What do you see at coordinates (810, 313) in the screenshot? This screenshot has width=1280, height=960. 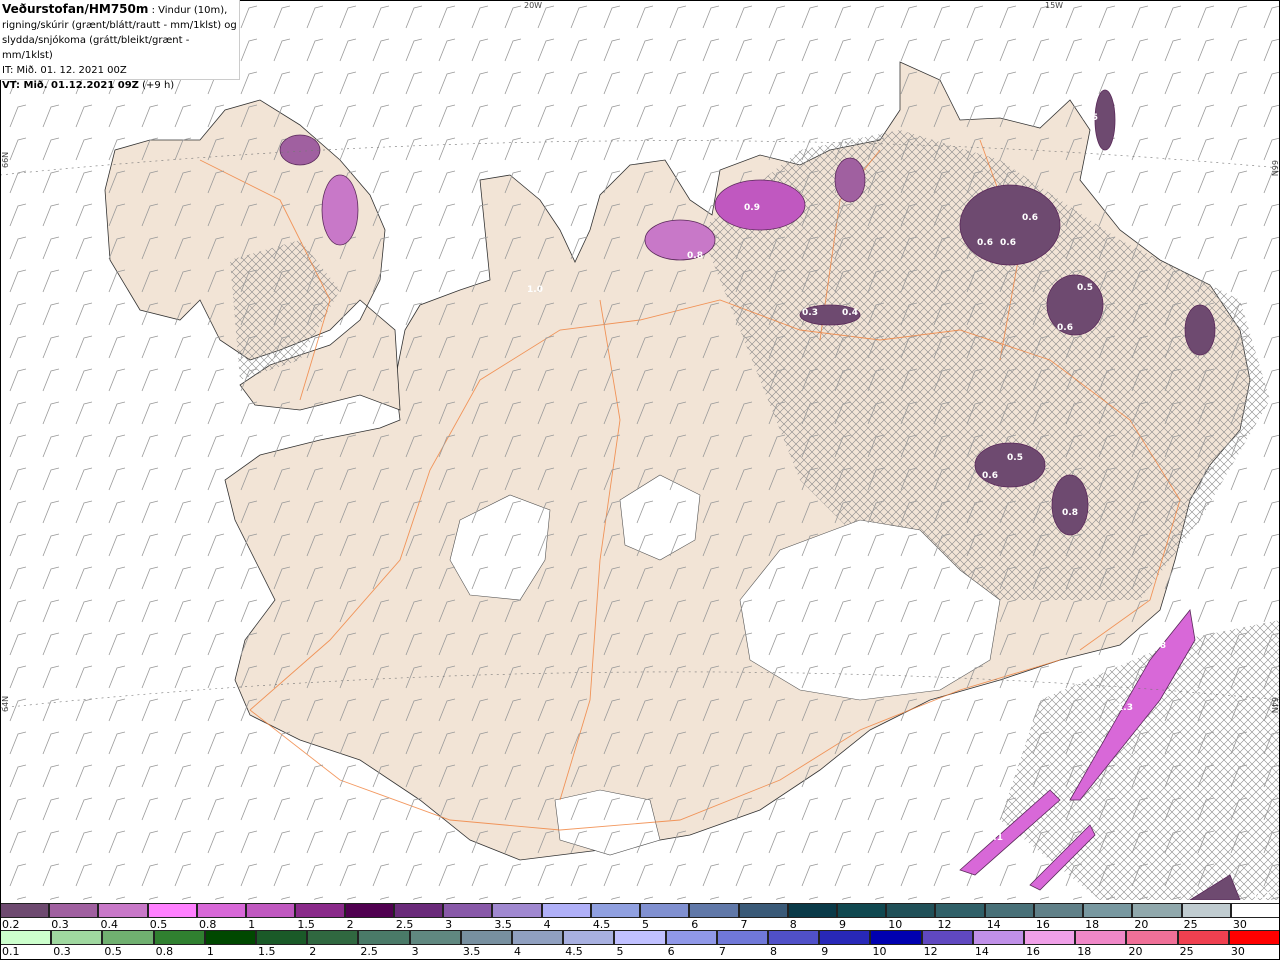 I see `precip-value: 0.3` at bounding box center [810, 313].